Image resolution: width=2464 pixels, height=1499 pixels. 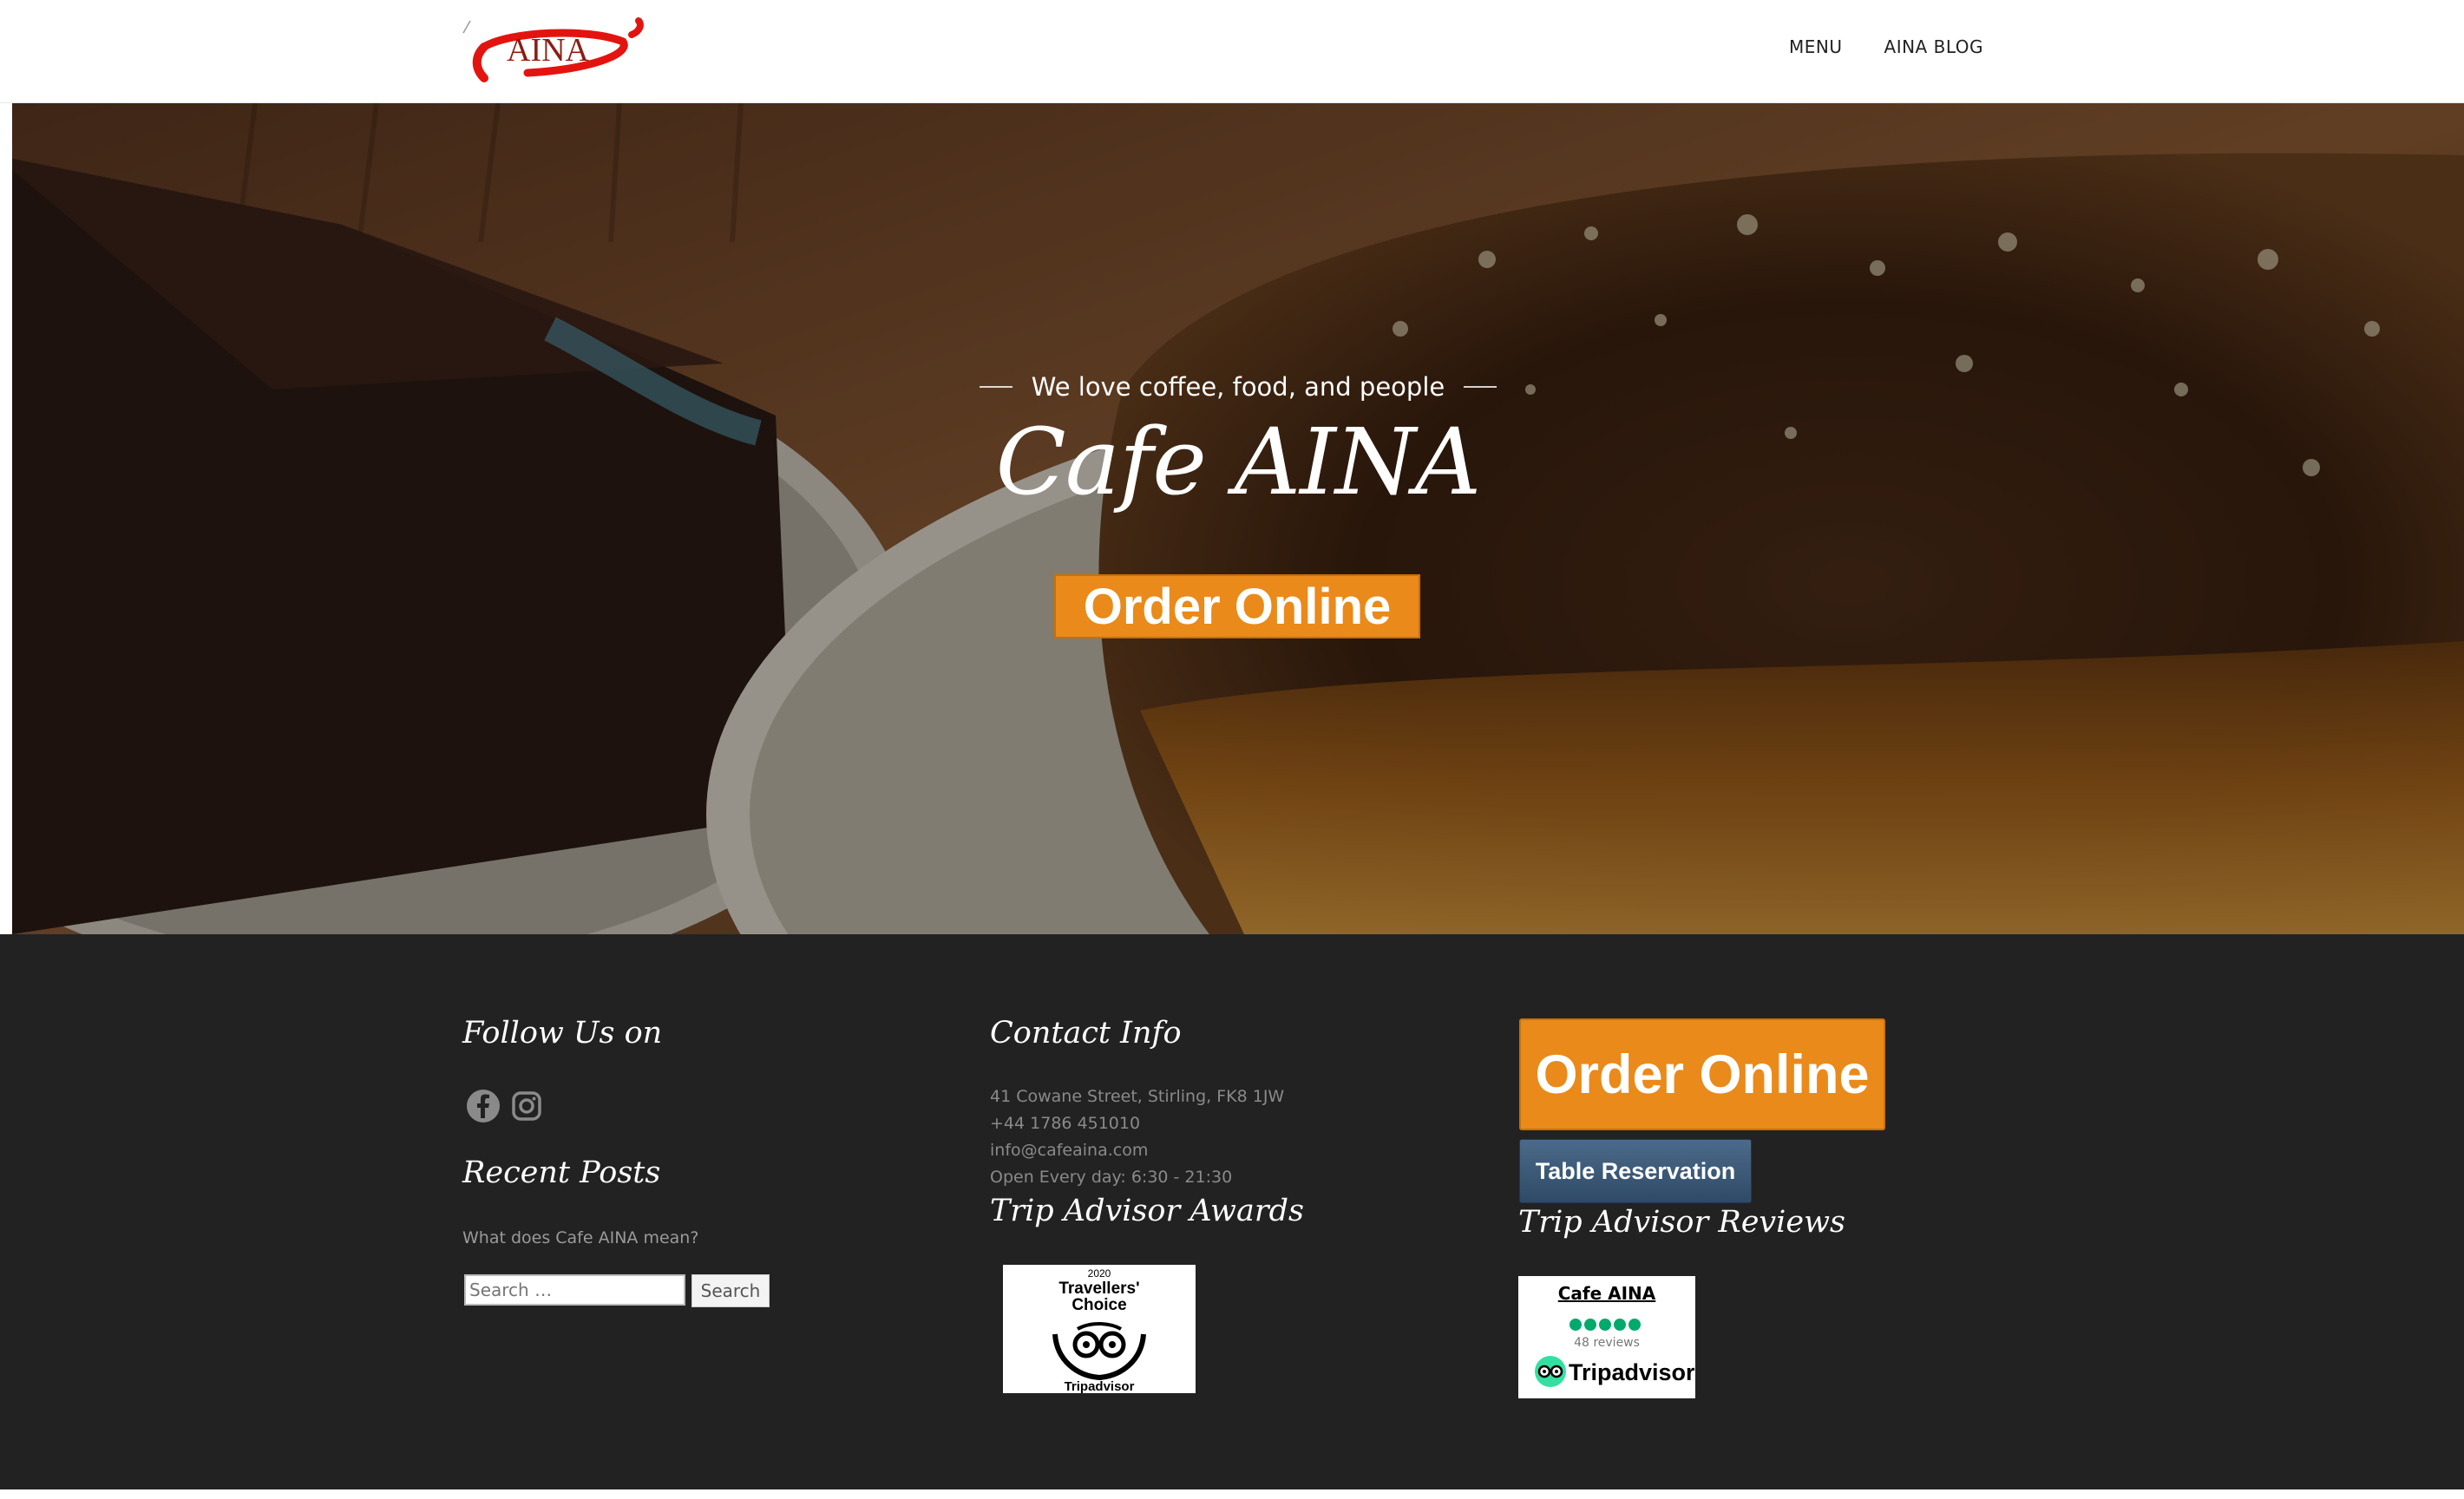 What do you see at coordinates (483, 1106) in the screenshot?
I see `facebook-icon` at bounding box center [483, 1106].